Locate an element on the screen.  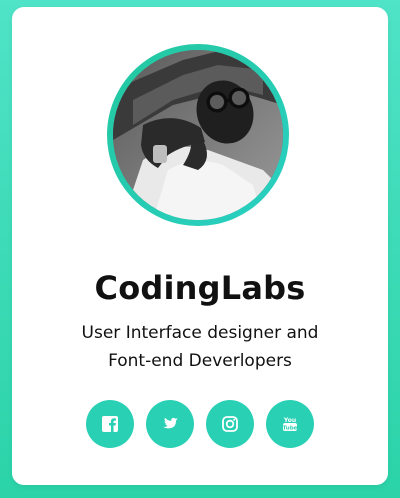
description-line-2: Font-end Deverlopers is located at coordinates (200, 361).